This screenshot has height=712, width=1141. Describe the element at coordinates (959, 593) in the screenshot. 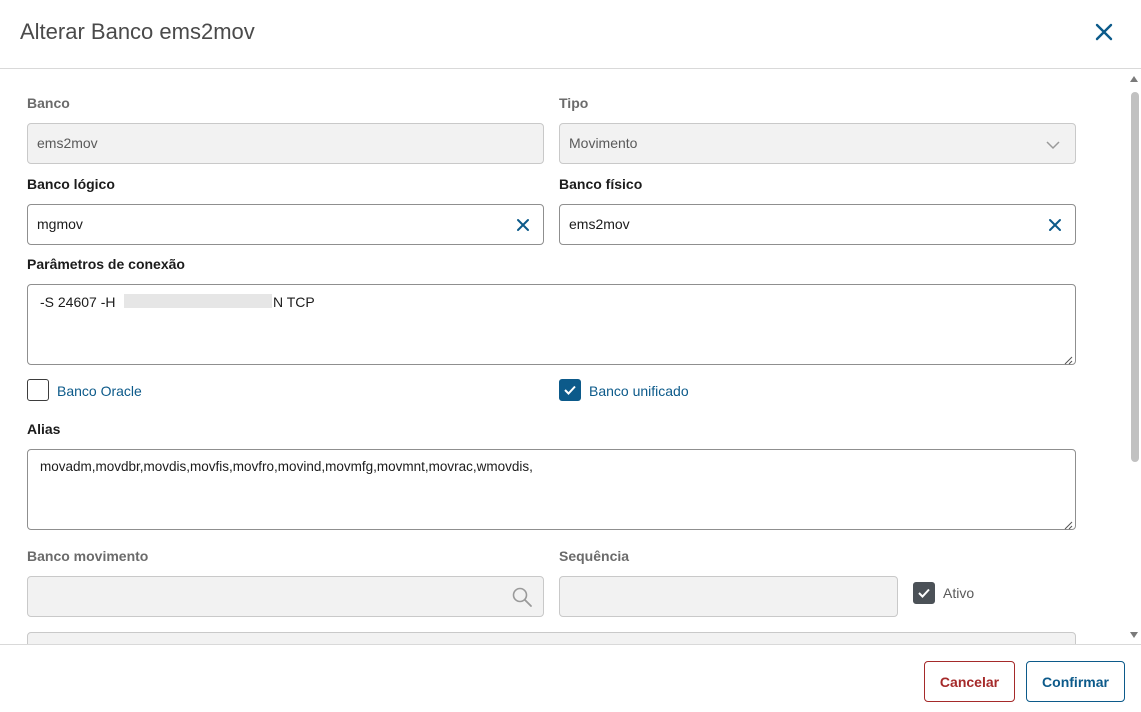

I see `ativo-label: Ativo` at that location.